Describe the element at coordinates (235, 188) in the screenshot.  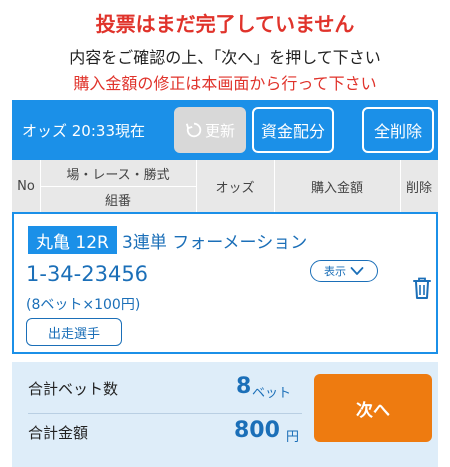
I see `header-odds: オッズ` at that location.